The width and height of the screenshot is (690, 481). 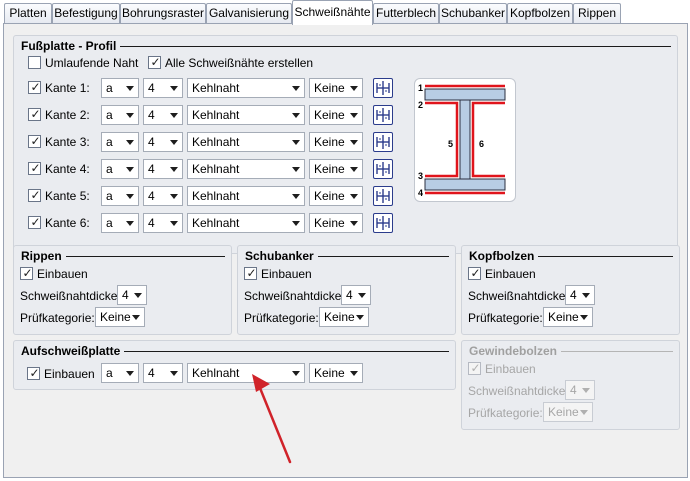 I want to click on kante-5-test-select: Keine, so click(x=336, y=196).